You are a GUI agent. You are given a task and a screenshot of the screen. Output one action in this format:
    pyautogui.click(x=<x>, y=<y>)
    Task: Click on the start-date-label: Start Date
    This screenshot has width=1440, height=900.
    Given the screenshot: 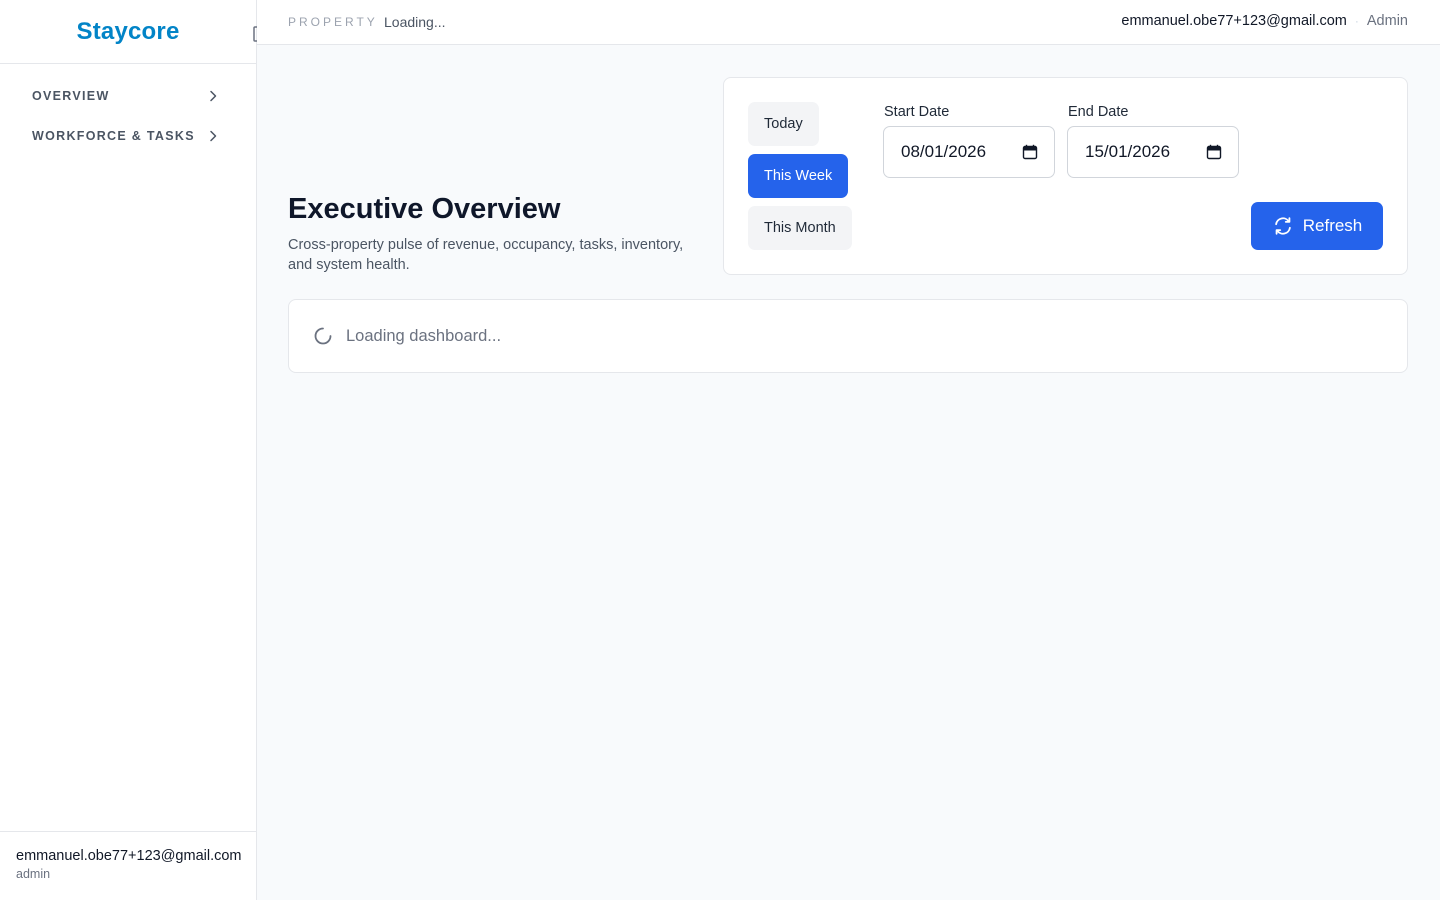 What is the action you would take?
    pyautogui.click(x=917, y=112)
    